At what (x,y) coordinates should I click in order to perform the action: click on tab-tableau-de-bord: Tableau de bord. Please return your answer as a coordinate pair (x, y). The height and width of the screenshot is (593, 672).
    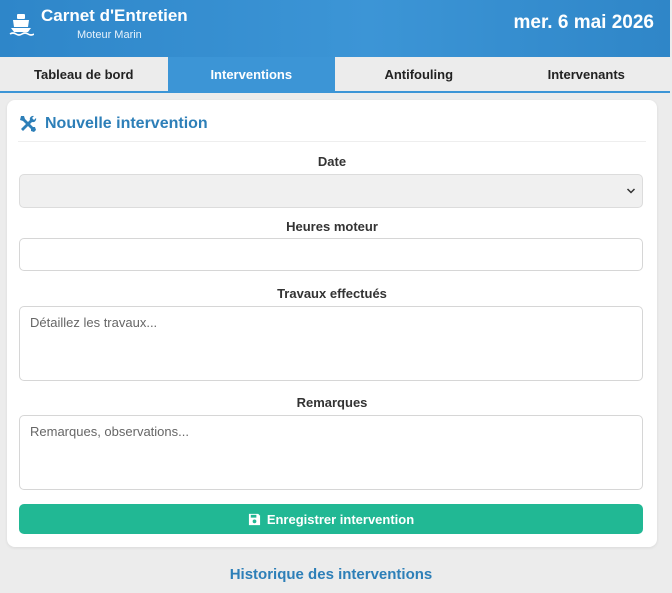
    Looking at the image, I should click on (84, 74).